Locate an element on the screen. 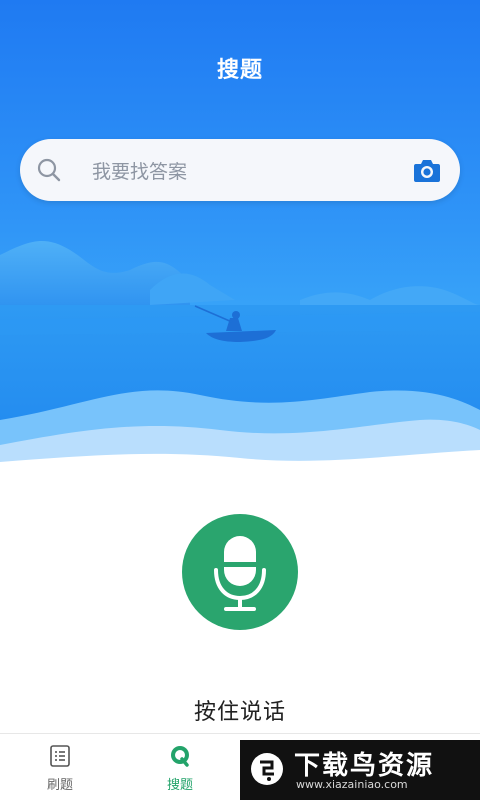 The image size is (480, 800). tab-search-label: 搜题 is located at coordinates (179, 785).